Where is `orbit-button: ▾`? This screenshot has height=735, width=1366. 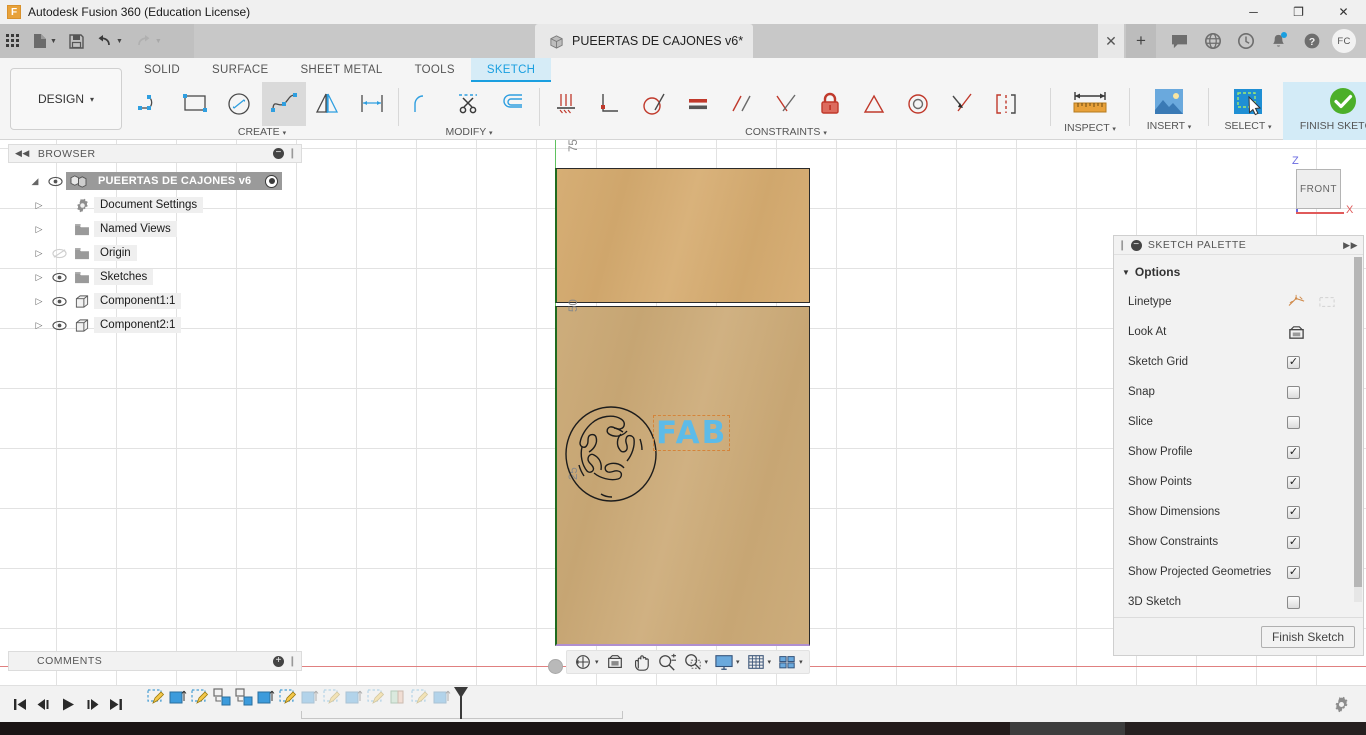 orbit-button: ▾ is located at coordinates (586, 662).